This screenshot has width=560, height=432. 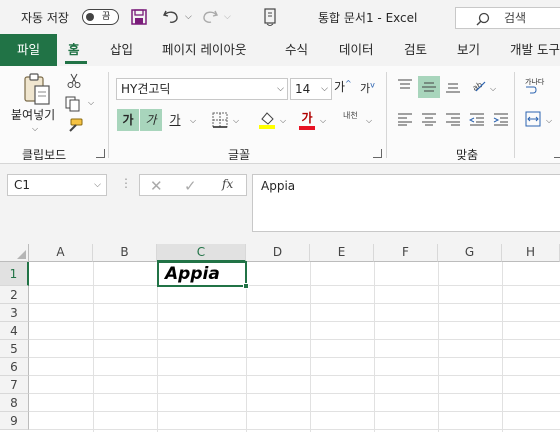 I want to click on alignment-launcher-icon, so click(x=557, y=153).